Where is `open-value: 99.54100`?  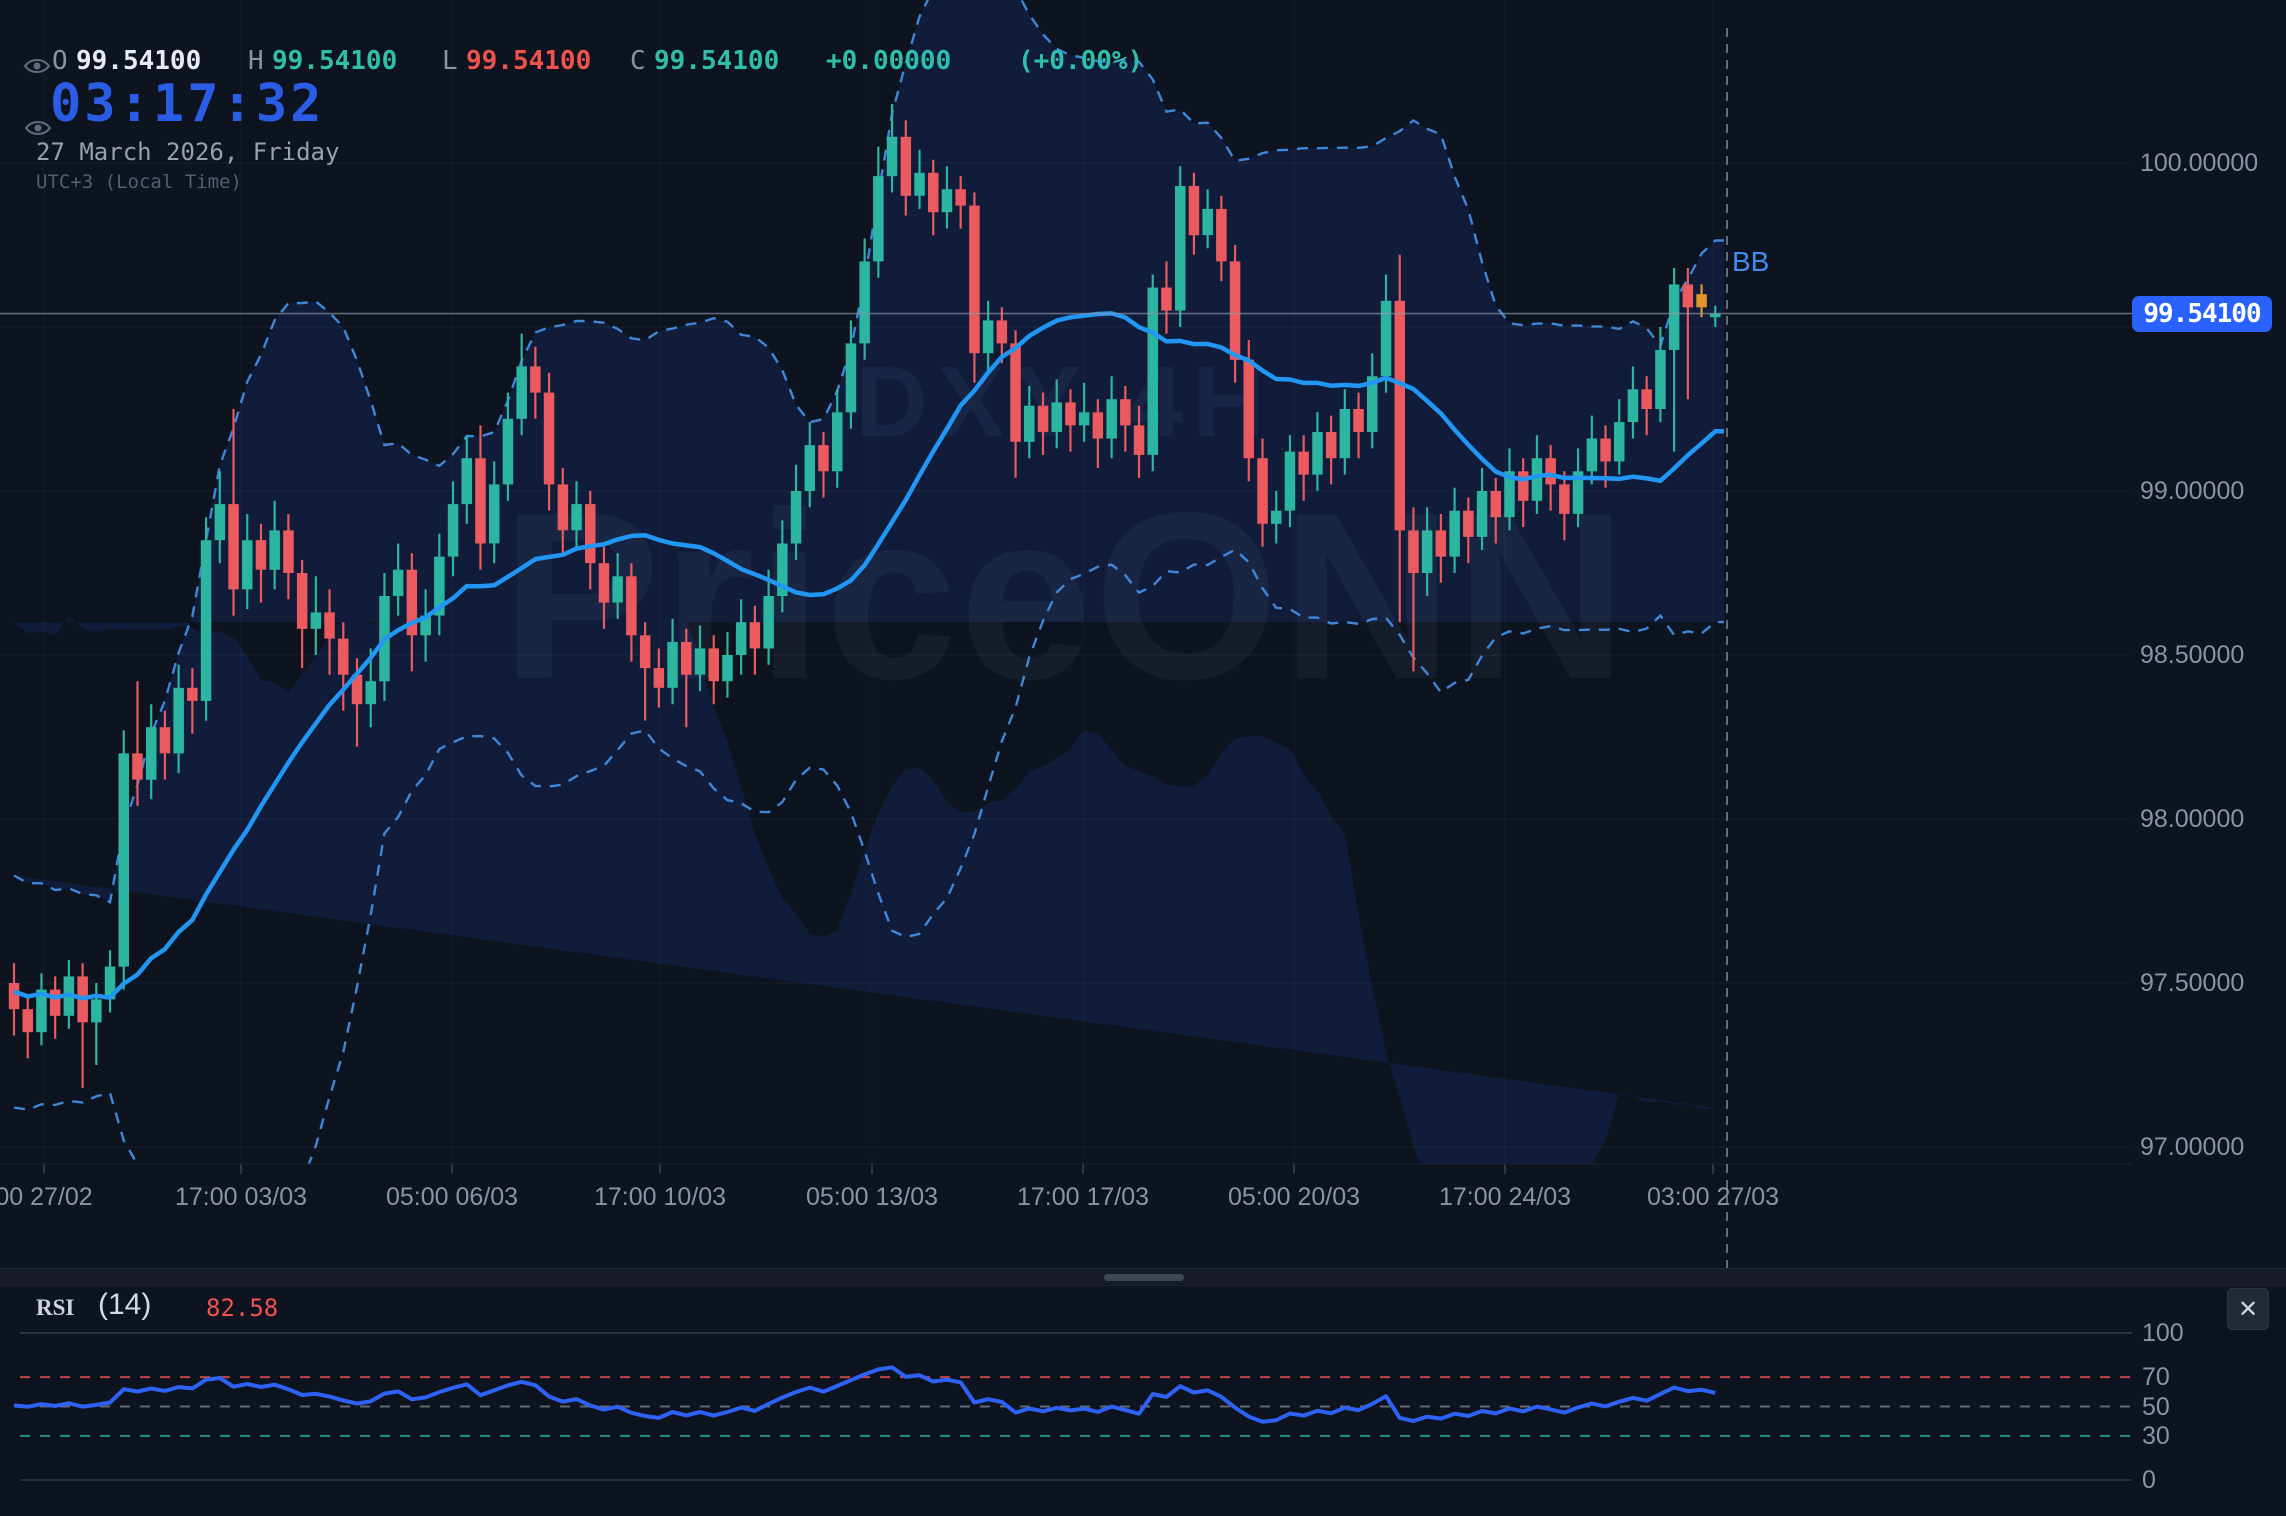 open-value: 99.54100 is located at coordinates (139, 61).